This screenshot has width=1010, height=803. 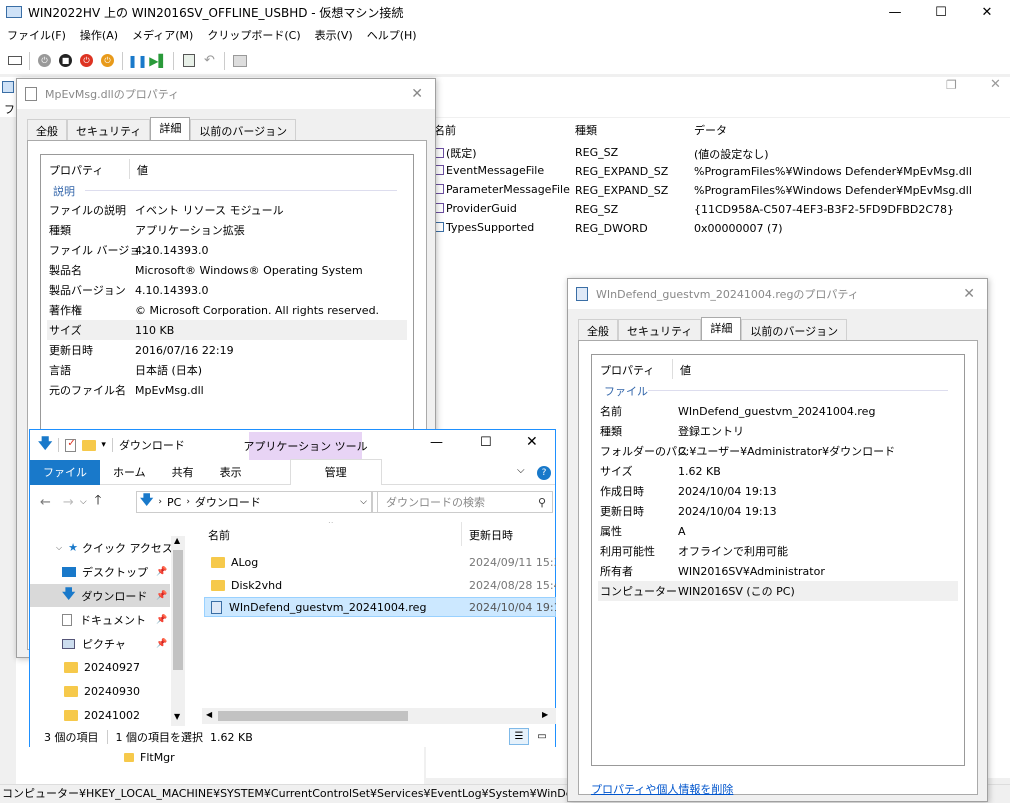 I want to click on remove-properties-link: プロパティや個人情報を削除, so click(x=662, y=789).